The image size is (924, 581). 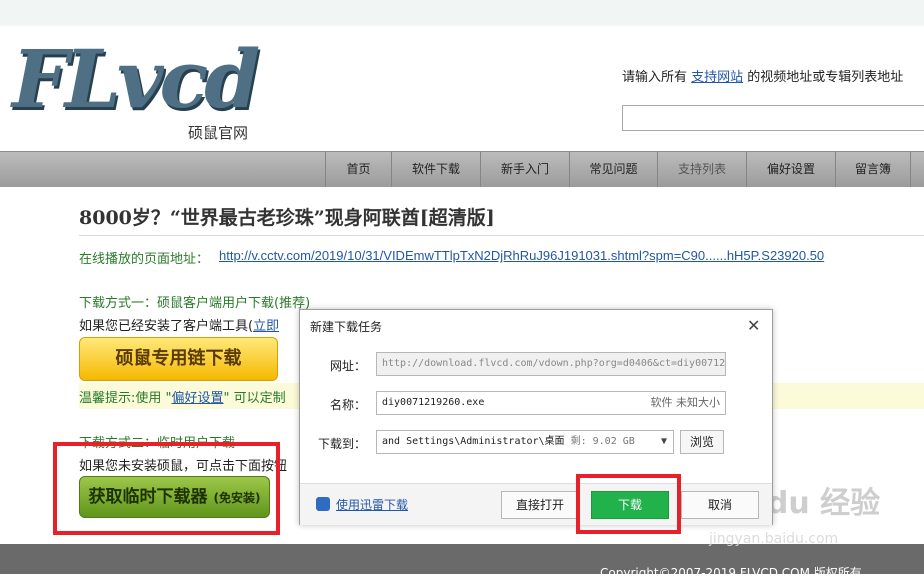 I want to click on tip-text: 温馨提示:使用 "偏好设置" 可以定制, so click(x=182, y=396).